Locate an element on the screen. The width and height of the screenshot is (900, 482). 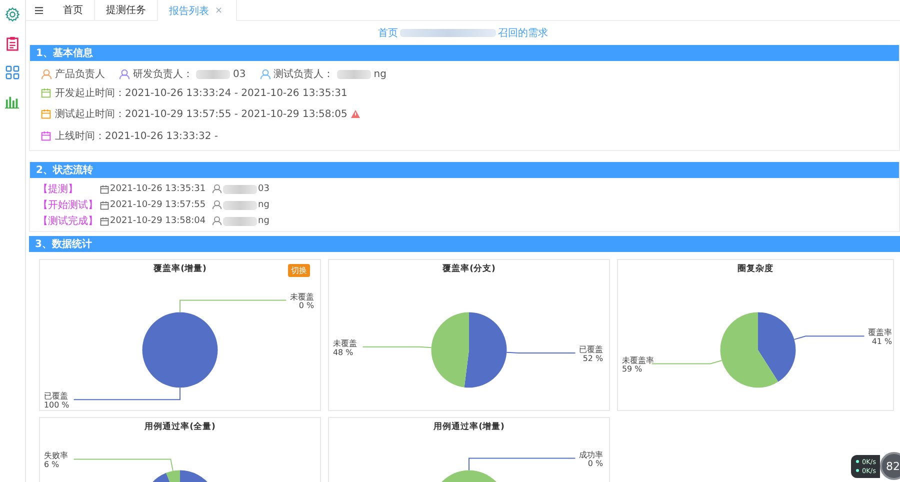
section-header: 1、基本信息 is located at coordinates (464, 53).